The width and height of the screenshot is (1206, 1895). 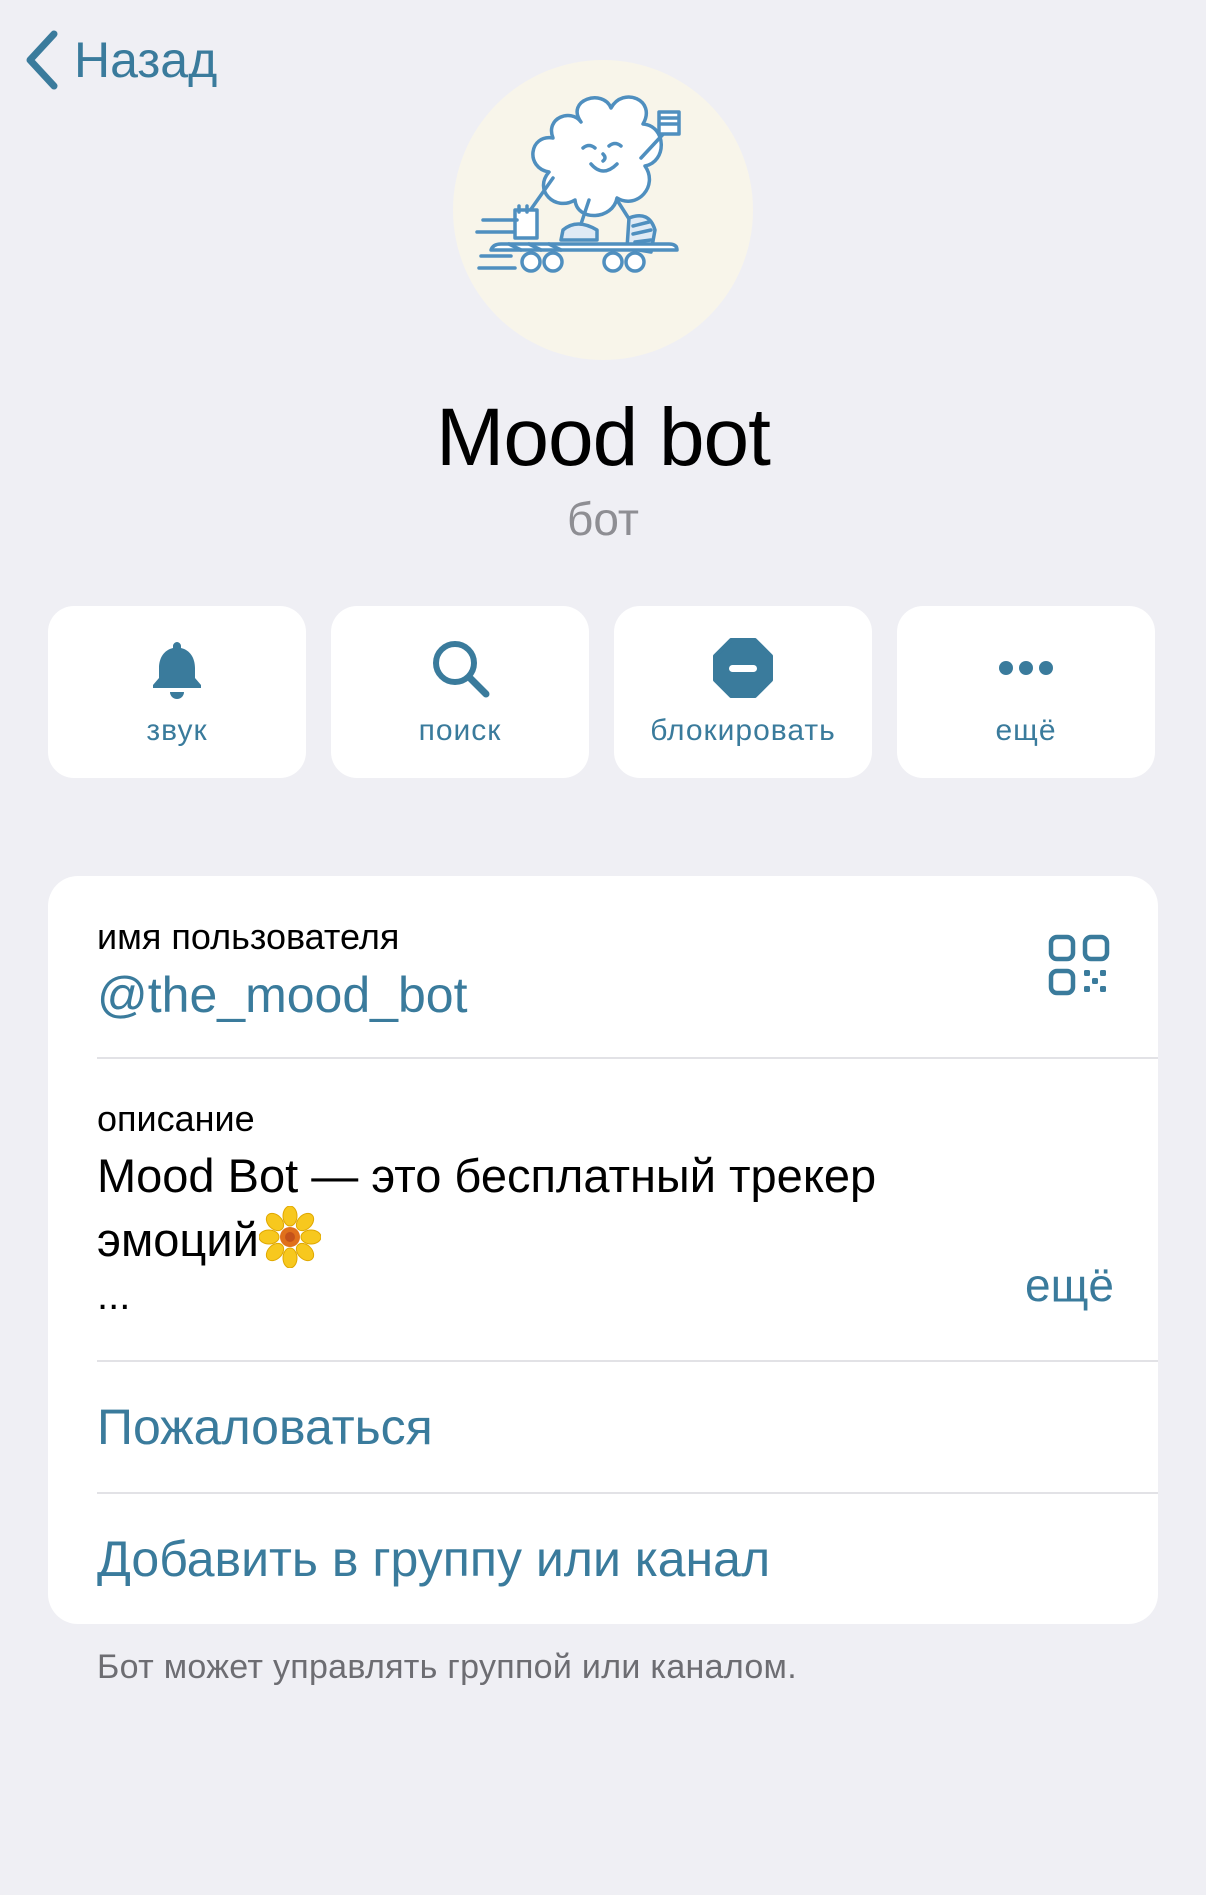 What do you see at coordinates (178, 1239) in the screenshot?
I see `description-line-2: эмоций` at bounding box center [178, 1239].